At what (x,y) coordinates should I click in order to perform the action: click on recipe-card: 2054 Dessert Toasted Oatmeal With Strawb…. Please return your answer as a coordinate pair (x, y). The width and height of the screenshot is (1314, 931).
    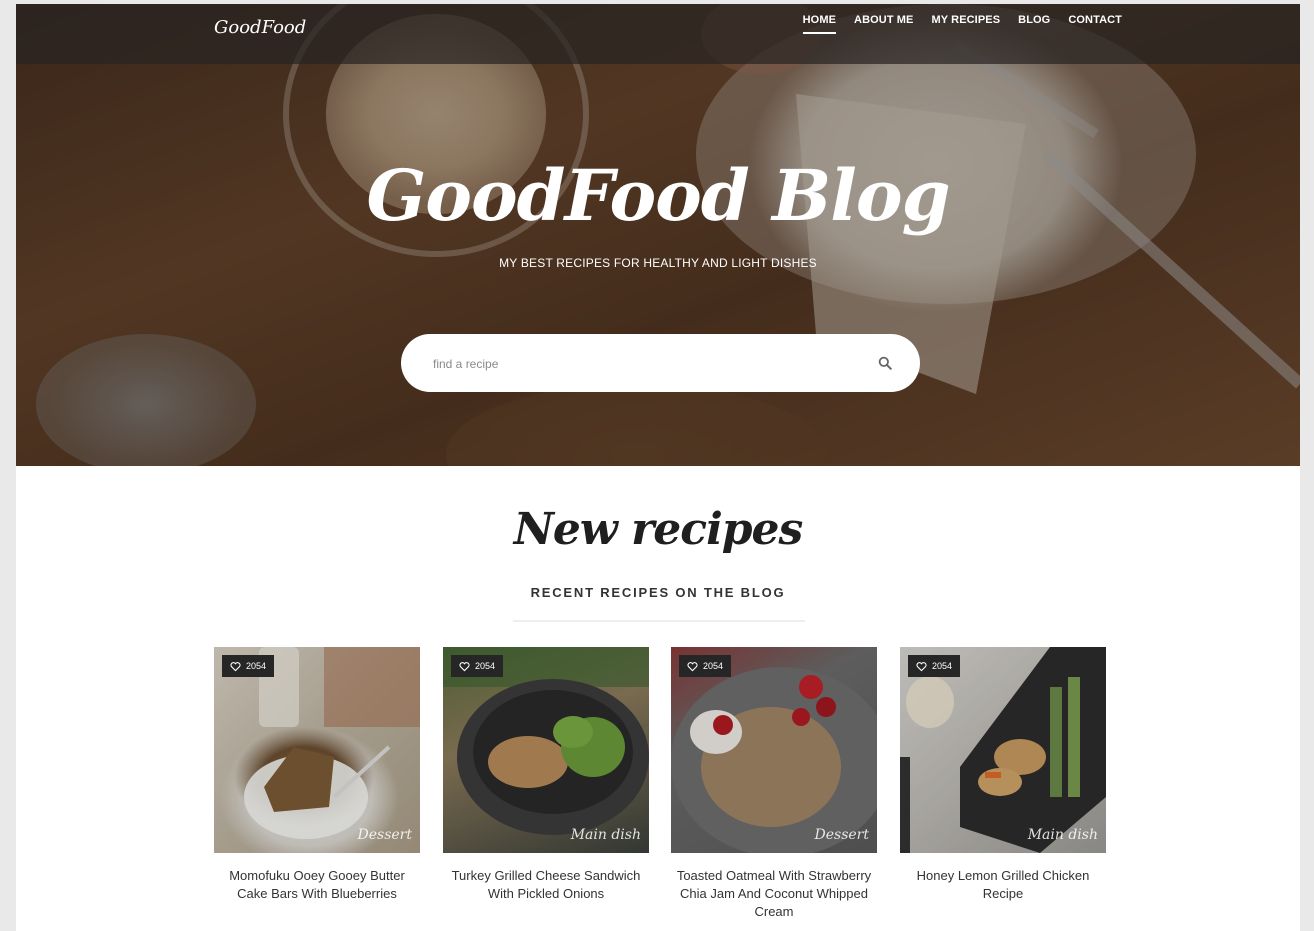
    Looking at the image, I should click on (774, 784).